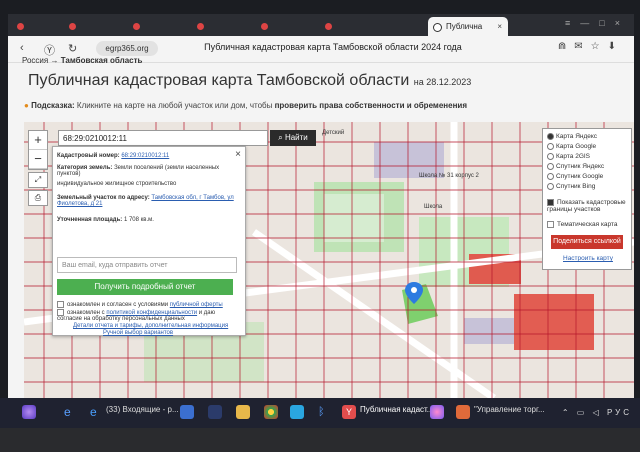 This screenshot has height=452, width=640. Describe the element at coordinates (576, 147) in the screenshot. I see `layer-label: Карта Google` at that location.